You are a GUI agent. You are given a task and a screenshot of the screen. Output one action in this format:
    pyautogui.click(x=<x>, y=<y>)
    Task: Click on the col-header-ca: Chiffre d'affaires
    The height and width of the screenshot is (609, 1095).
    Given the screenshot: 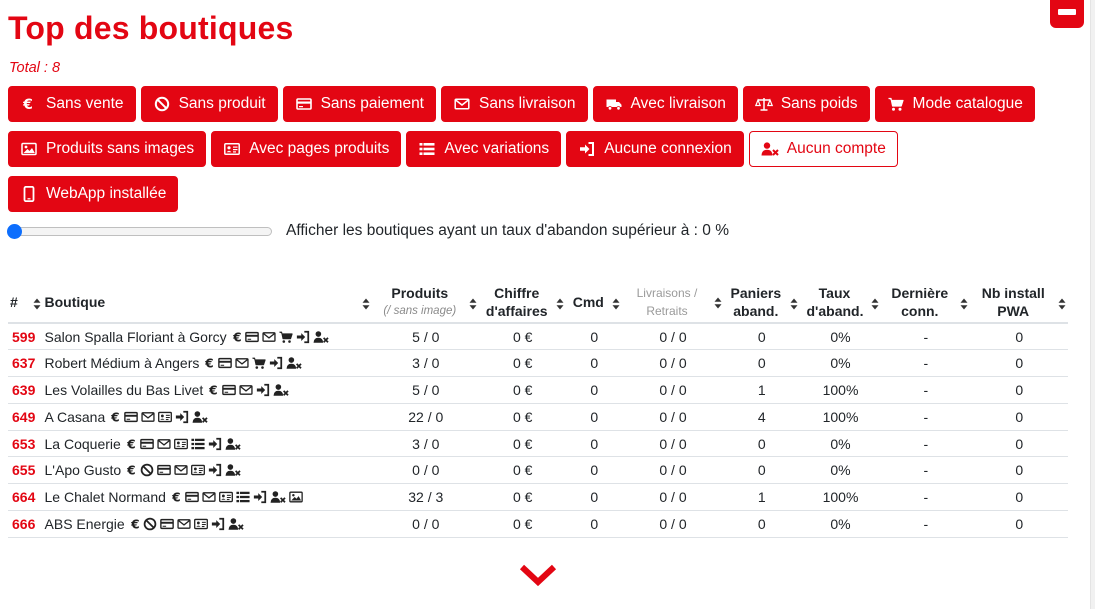 What is the action you would take?
    pyautogui.click(x=523, y=302)
    